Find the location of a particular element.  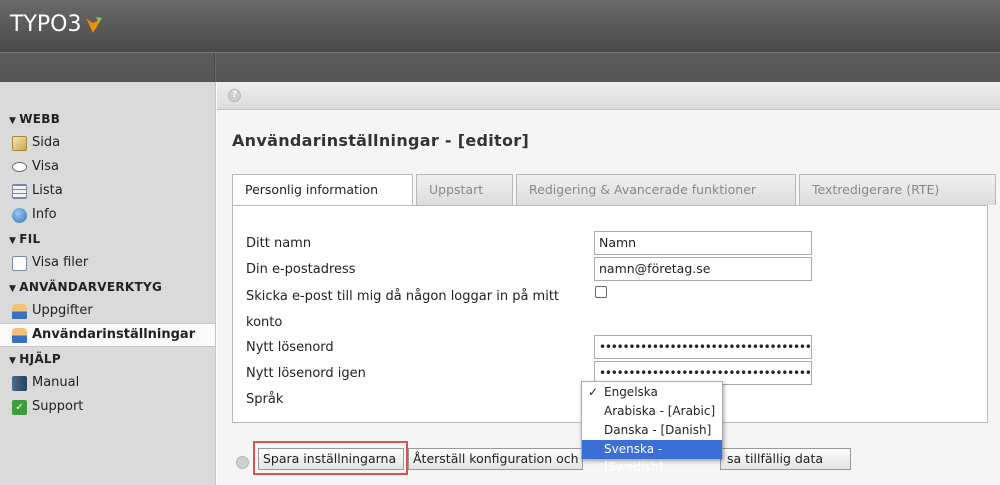

reset-configuration-button: Återställ konfiguration och is located at coordinates (495, 459).